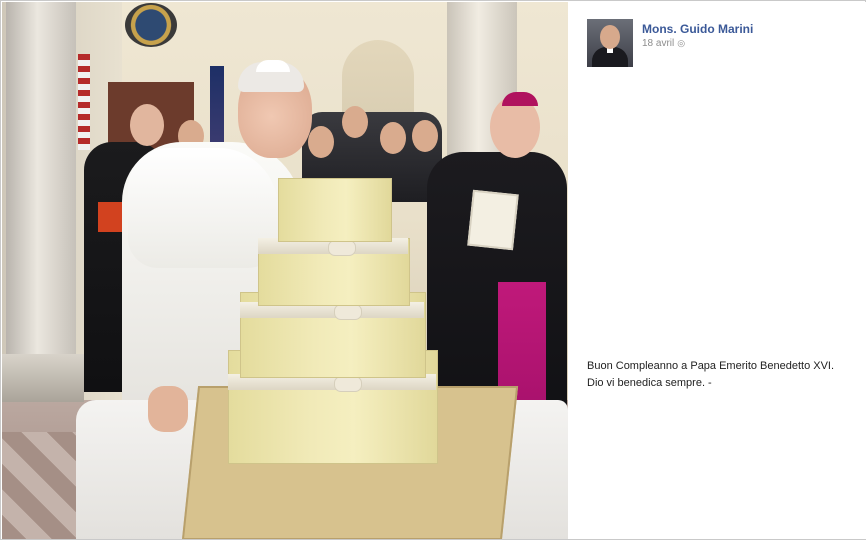 The image size is (866, 540). I want to click on book, so click(493, 220).